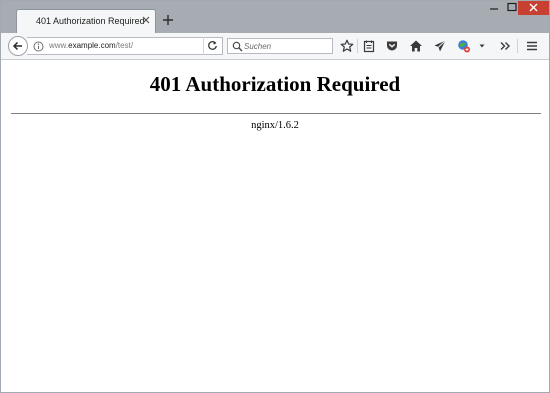  I want to click on server-signature: nginx/1.6.2, so click(275, 125).